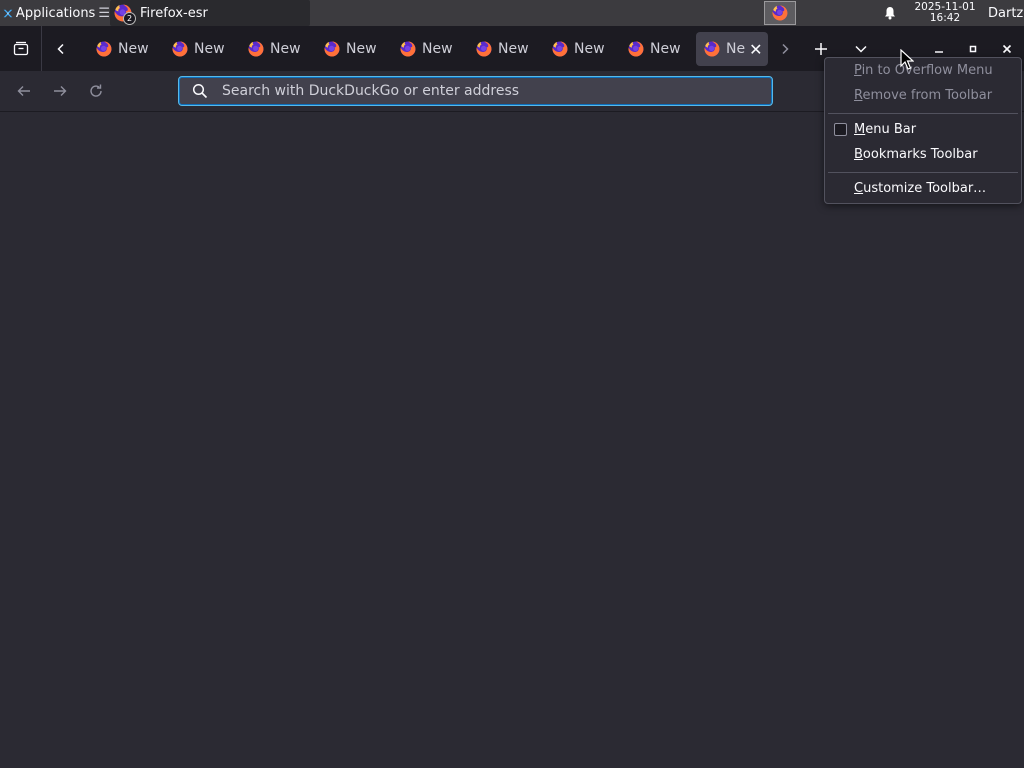 Image resolution: width=1024 pixels, height=768 pixels. I want to click on taskbar-firefox-button: 2 Firefox-esr, so click(210, 13).